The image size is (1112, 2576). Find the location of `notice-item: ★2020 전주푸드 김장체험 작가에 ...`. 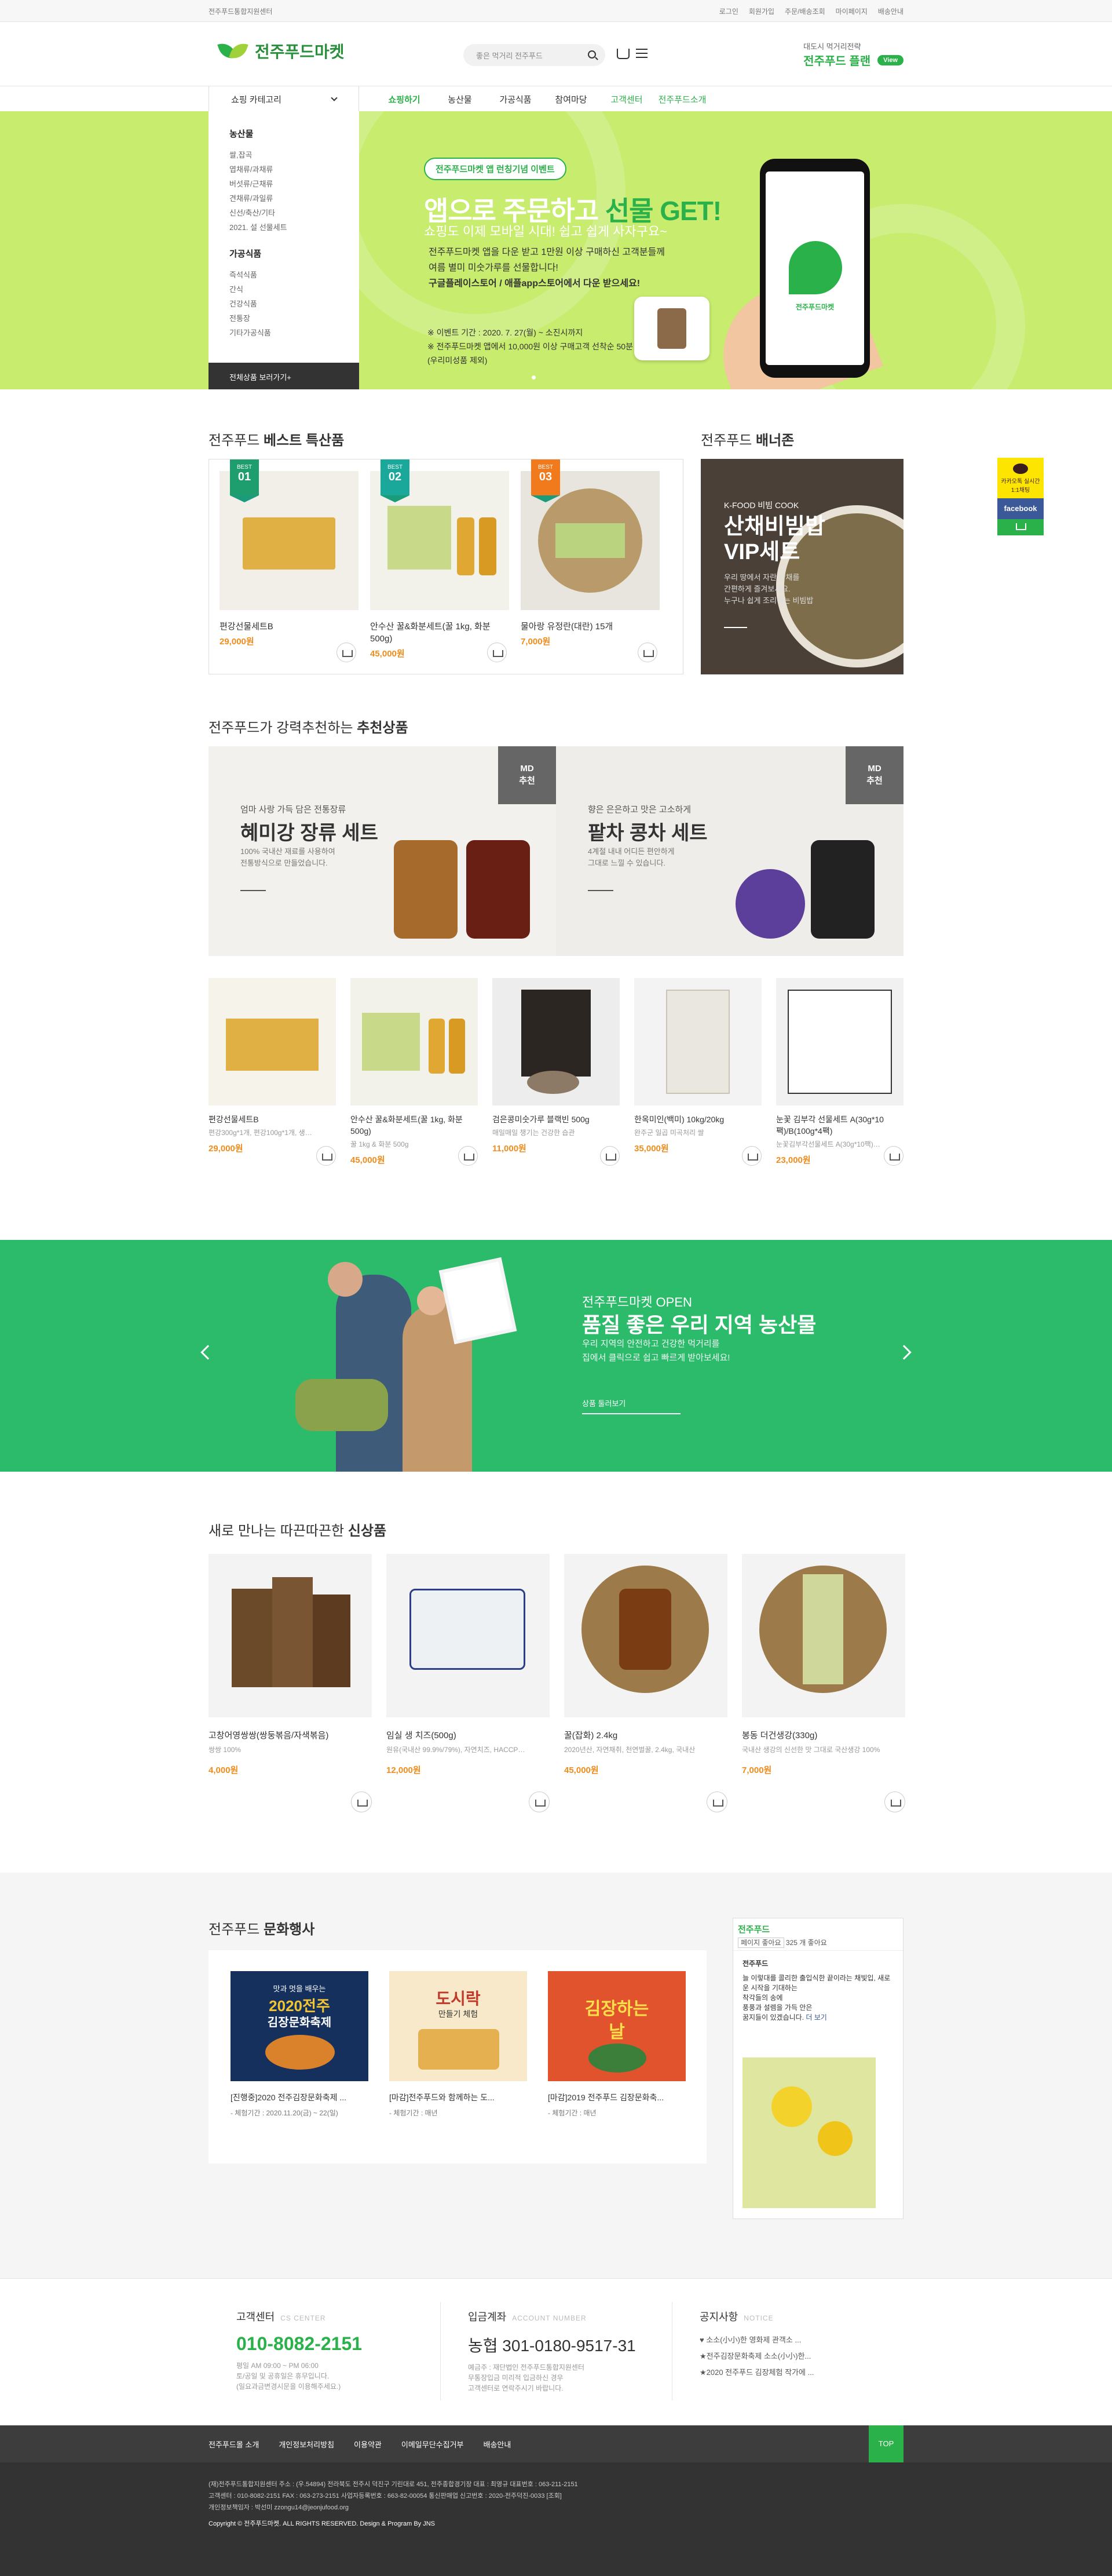

notice-item: ★2020 전주푸드 김장체험 작가에 ... is located at coordinates (757, 2373).